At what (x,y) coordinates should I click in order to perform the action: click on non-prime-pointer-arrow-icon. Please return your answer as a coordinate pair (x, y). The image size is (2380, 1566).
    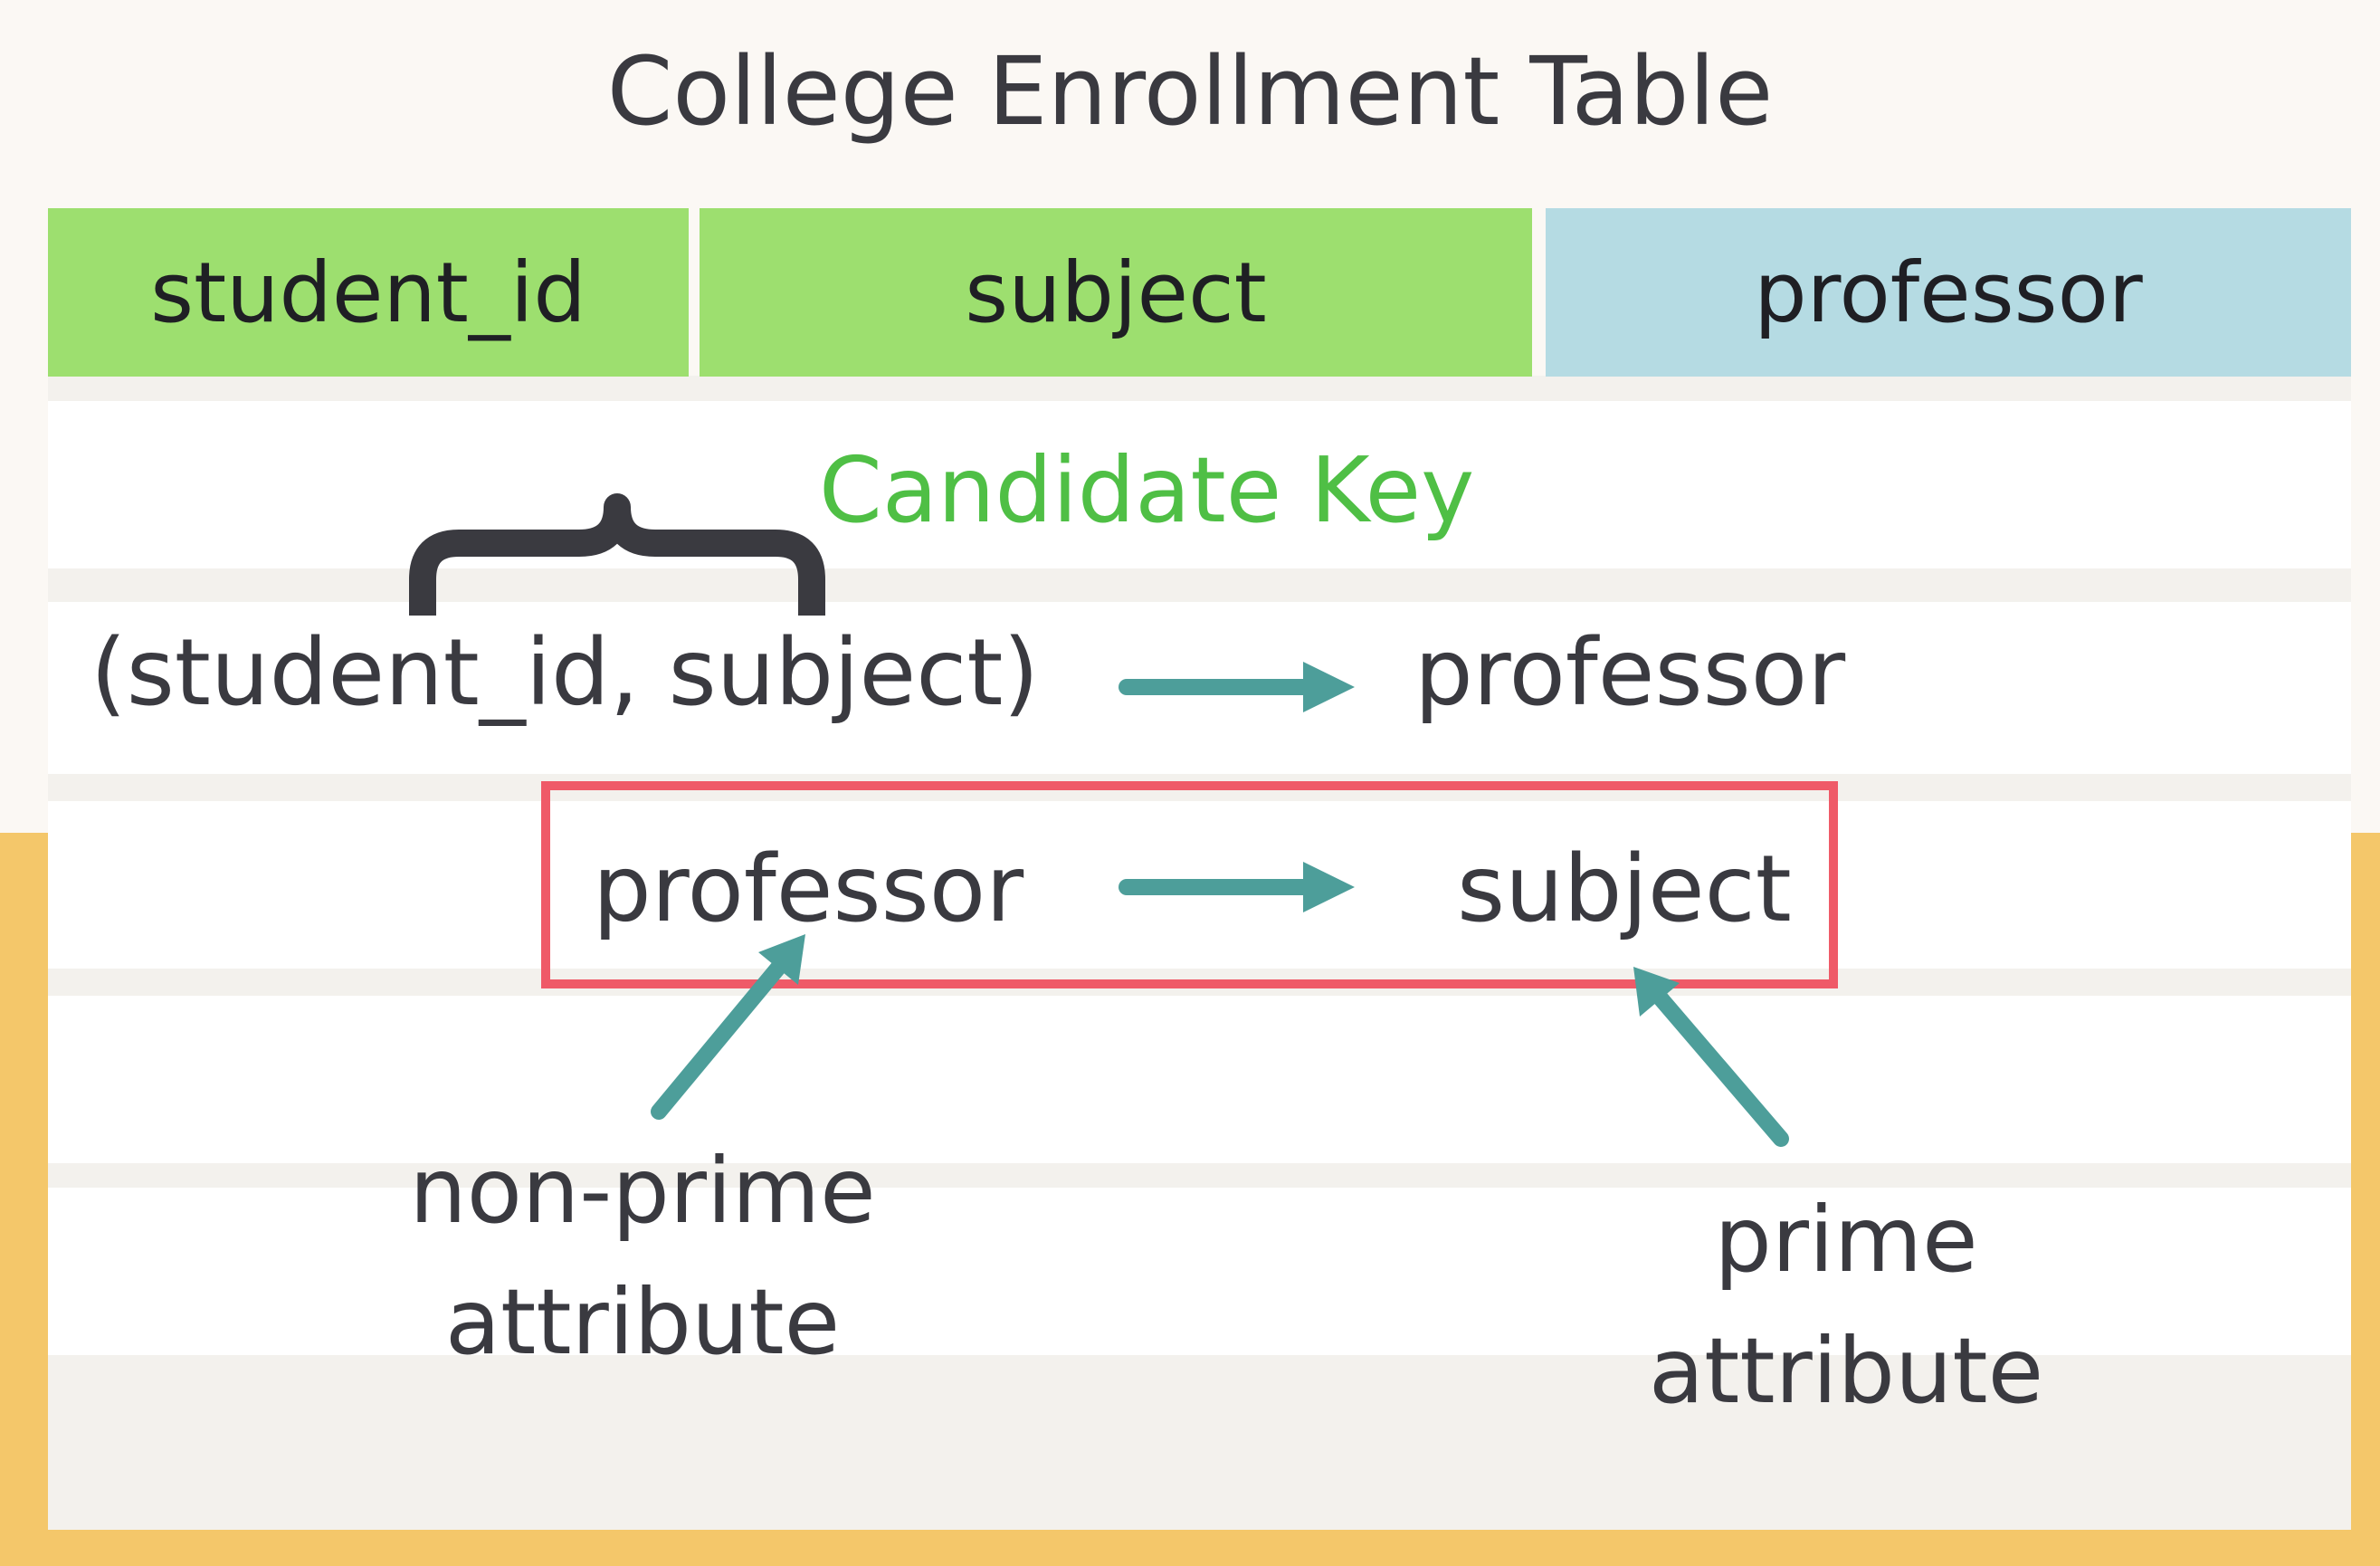
    Looking at the image, I should click on (728, 1027).